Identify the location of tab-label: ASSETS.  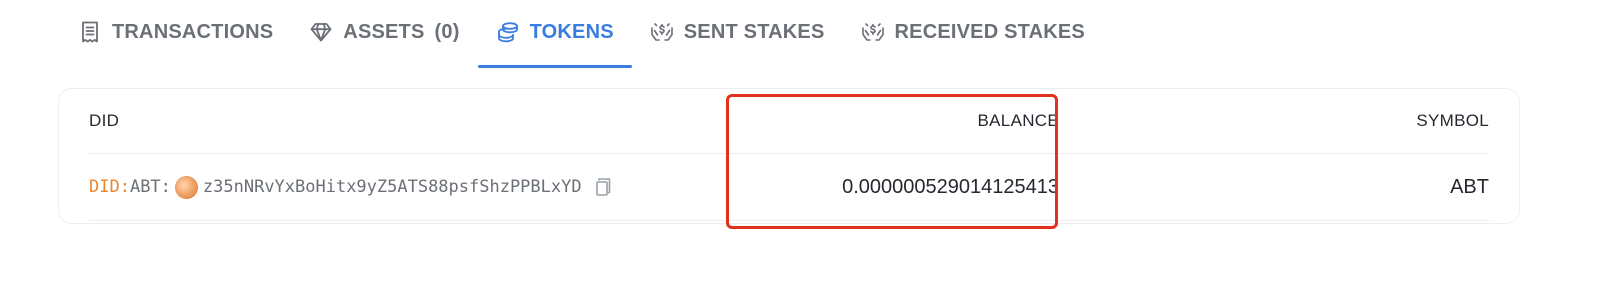
(384, 31).